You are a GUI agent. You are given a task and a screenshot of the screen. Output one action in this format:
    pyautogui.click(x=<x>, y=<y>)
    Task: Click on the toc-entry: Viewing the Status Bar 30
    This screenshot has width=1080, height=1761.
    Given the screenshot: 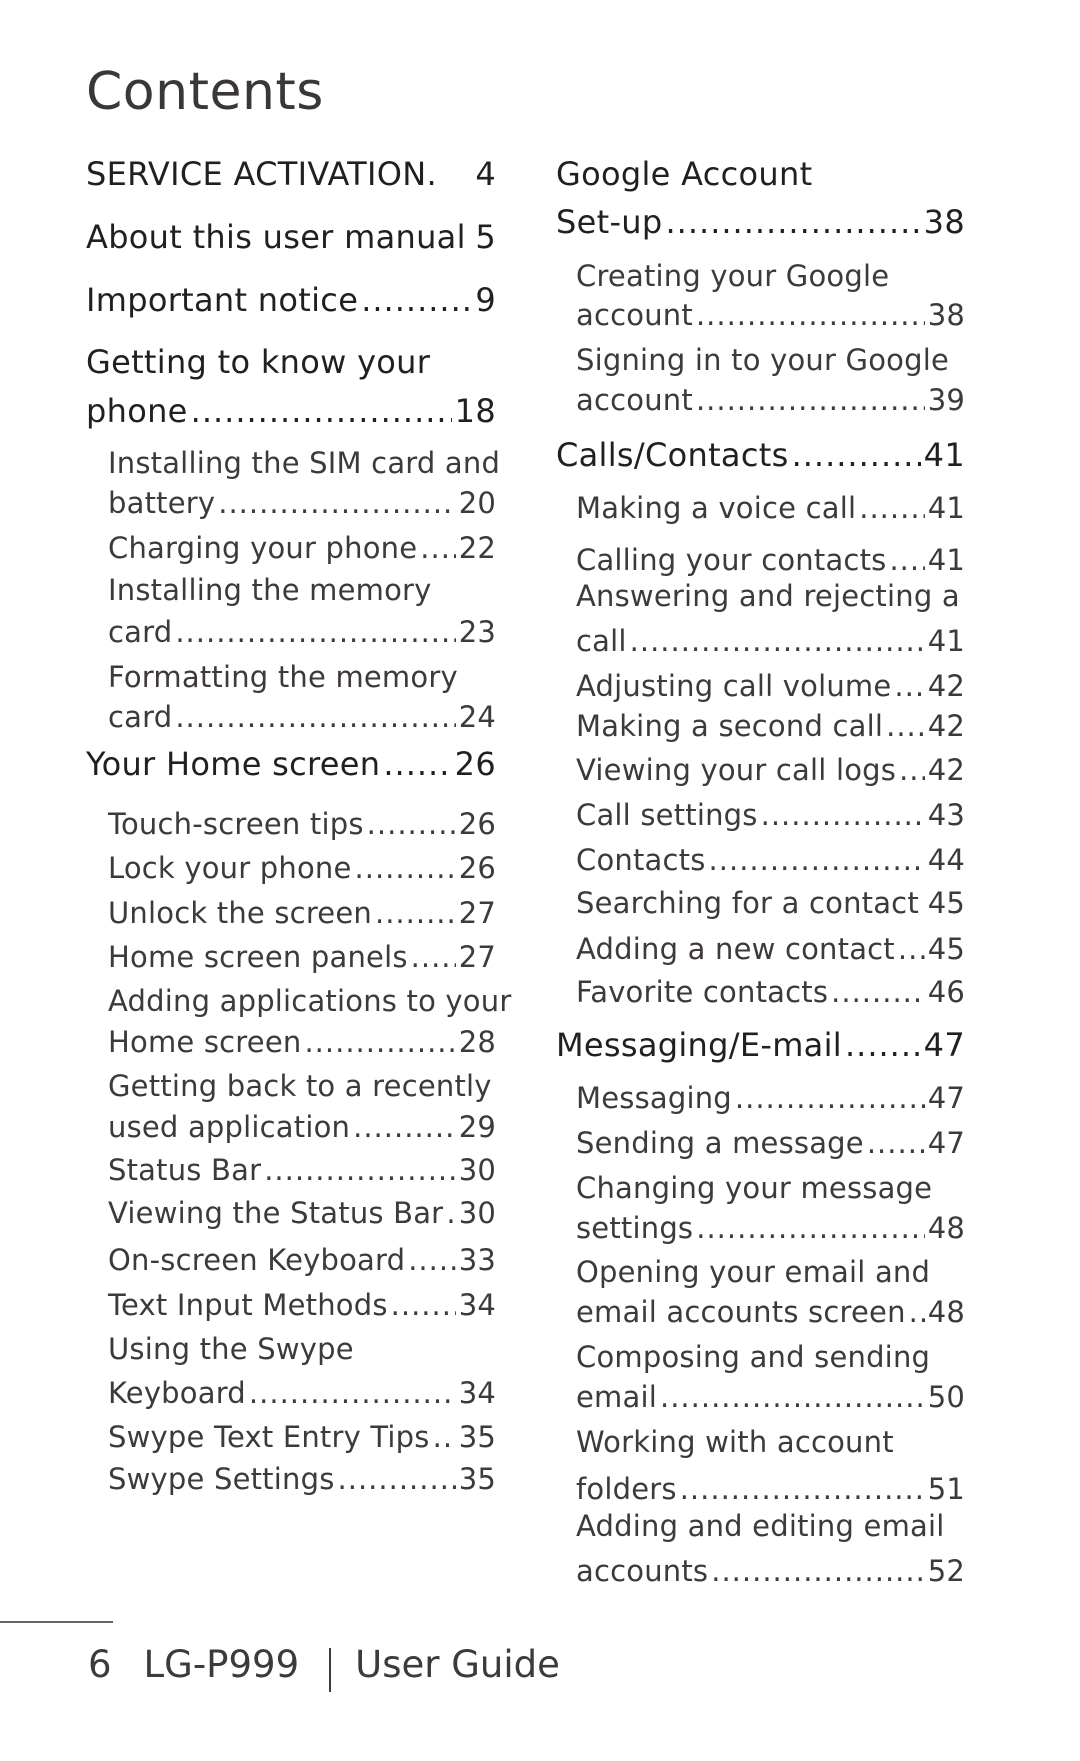 What is the action you would take?
    pyautogui.click(x=302, y=1213)
    